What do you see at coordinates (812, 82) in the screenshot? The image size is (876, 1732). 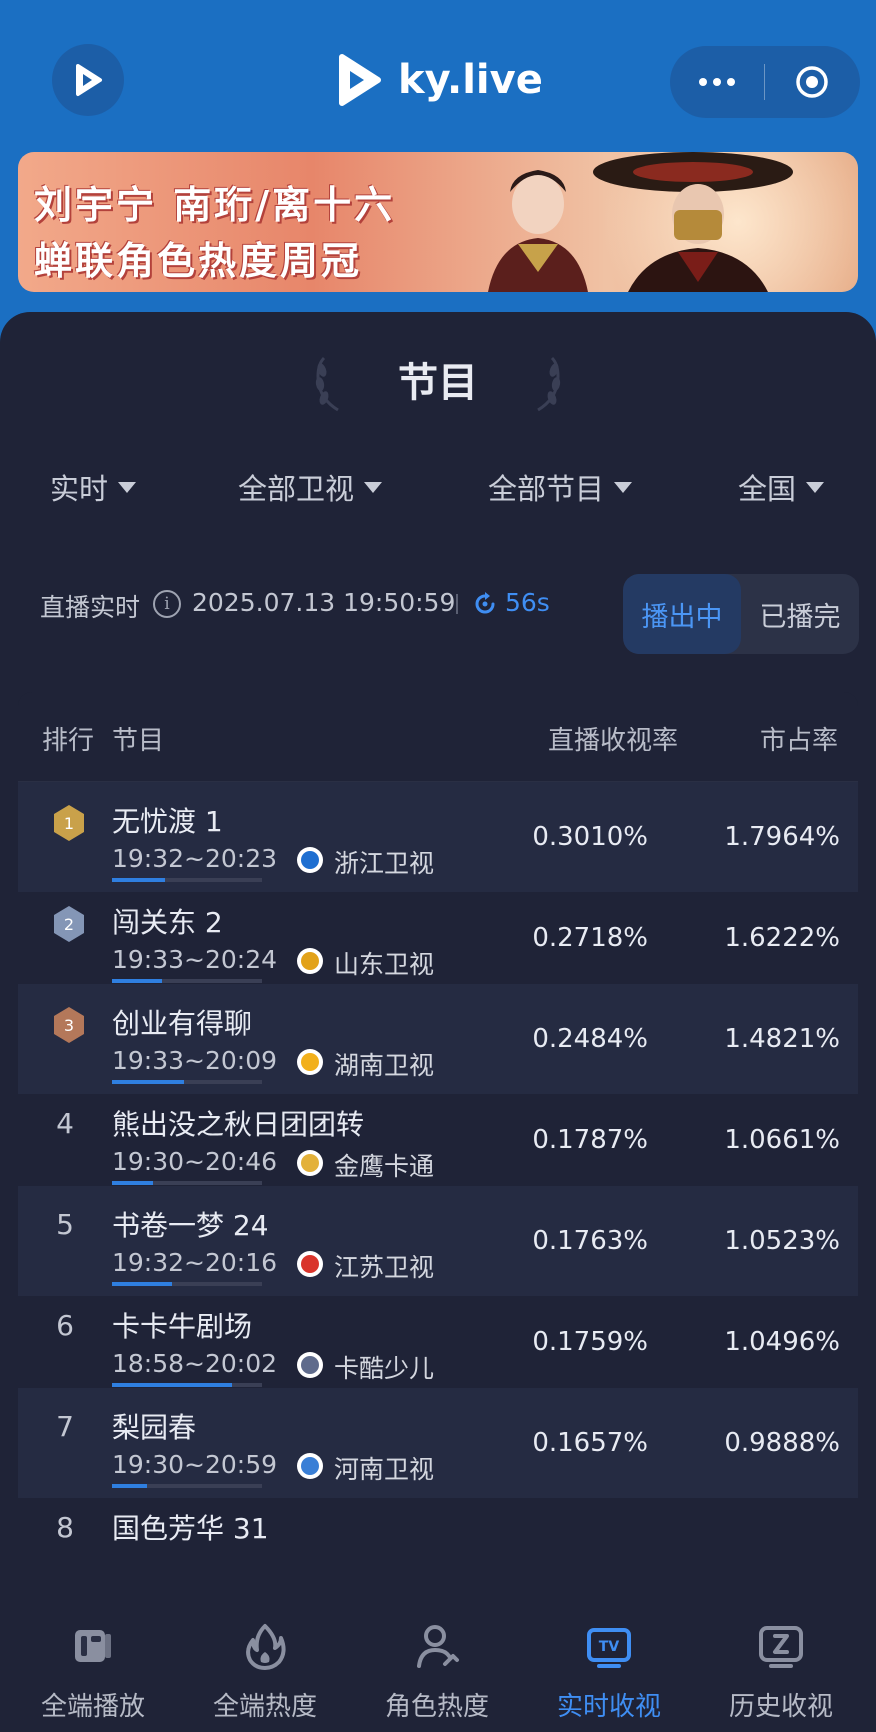 I see `target-icon` at bounding box center [812, 82].